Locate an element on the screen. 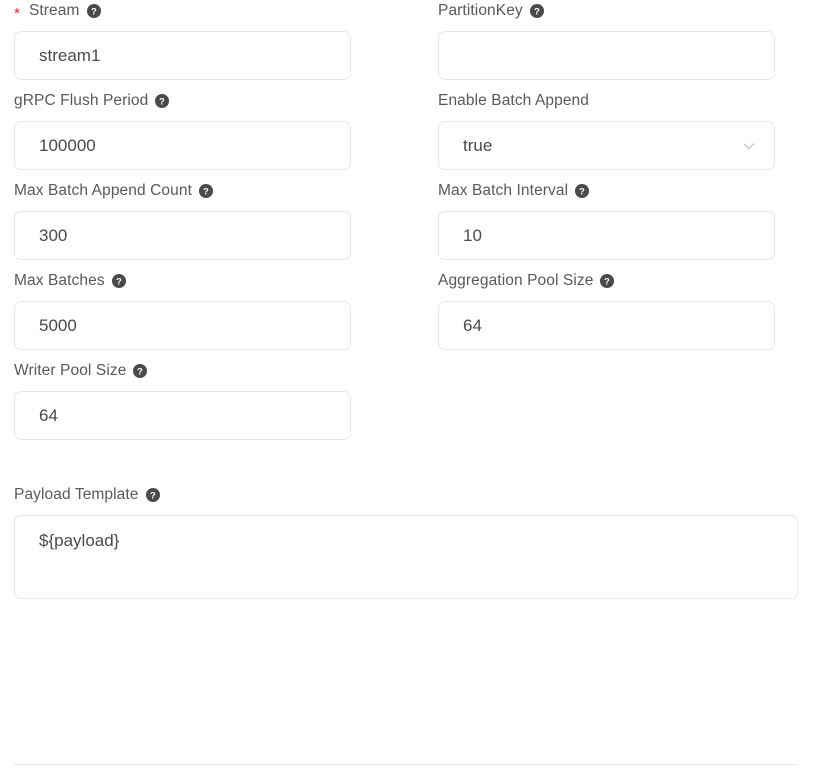 This screenshot has width=830, height=770. input-grpc-flush-period: 100000 is located at coordinates (182, 145).